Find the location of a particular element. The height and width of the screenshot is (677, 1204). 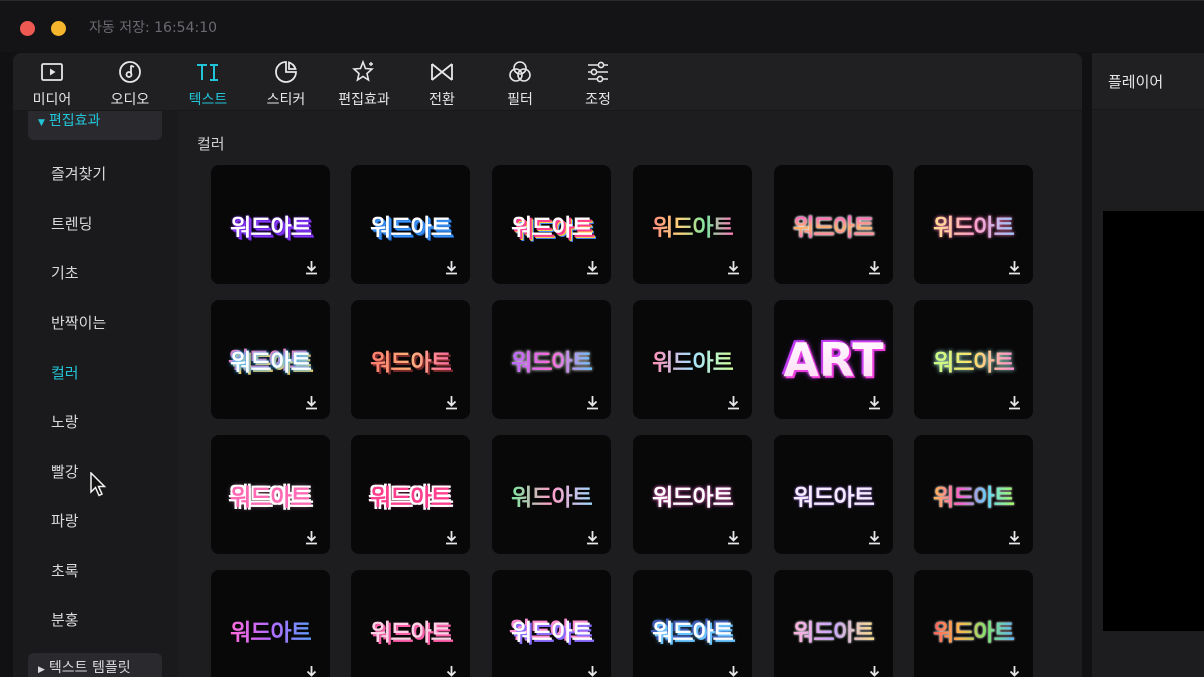

category-text-template-label: 텍스트 템플릿 is located at coordinates (89, 668).